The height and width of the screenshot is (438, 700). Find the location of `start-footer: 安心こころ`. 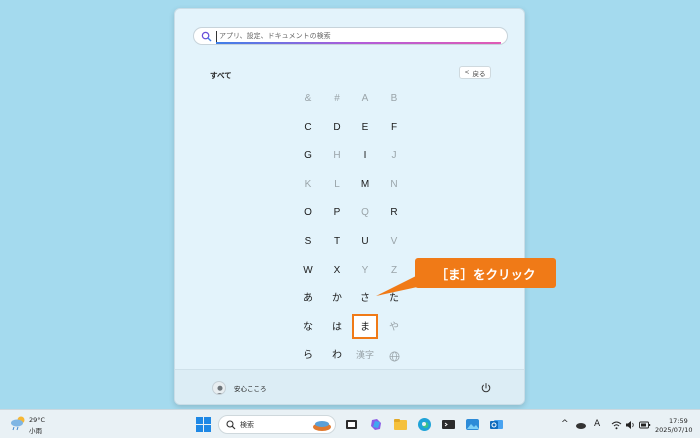

start-footer: 安心こころ is located at coordinates (349, 386).